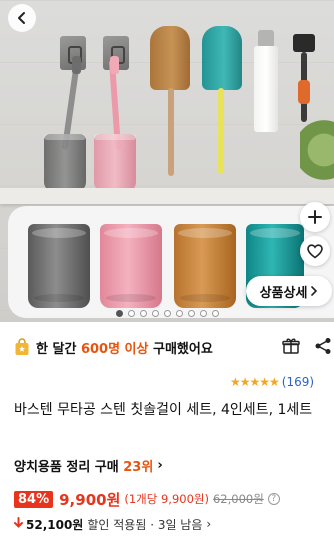 Image resolution: width=334 pixels, height=550 pixels. I want to click on wishlist-button, so click(315, 251).